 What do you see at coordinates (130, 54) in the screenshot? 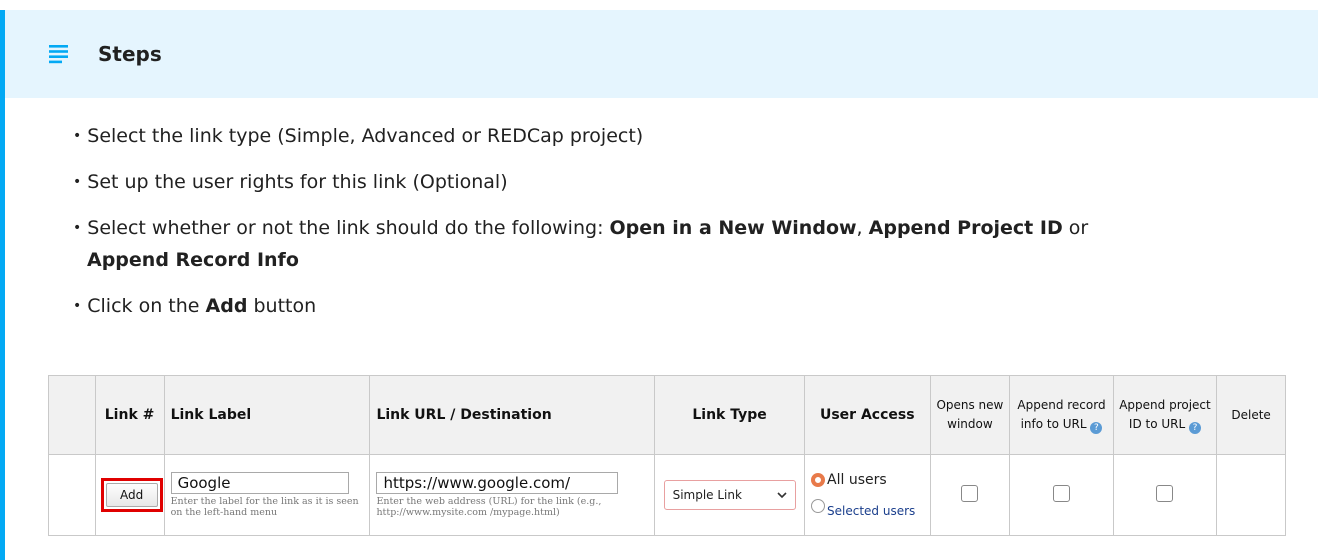
I see `callout-title: Steps` at bounding box center [130, 54].